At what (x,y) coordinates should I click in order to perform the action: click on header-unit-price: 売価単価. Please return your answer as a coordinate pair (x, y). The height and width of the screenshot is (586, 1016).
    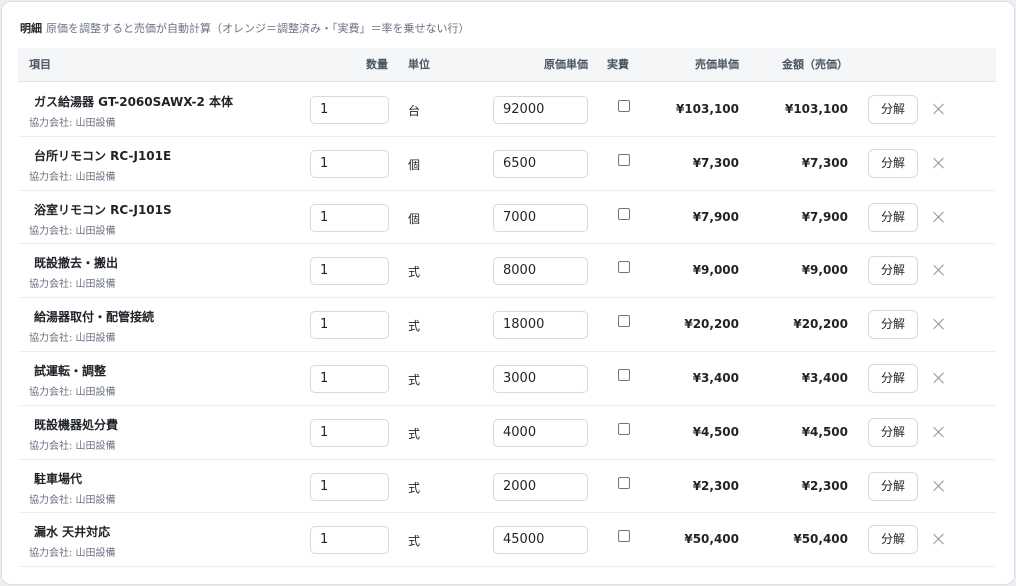
    Looking at the image, I should click on (717, 64).